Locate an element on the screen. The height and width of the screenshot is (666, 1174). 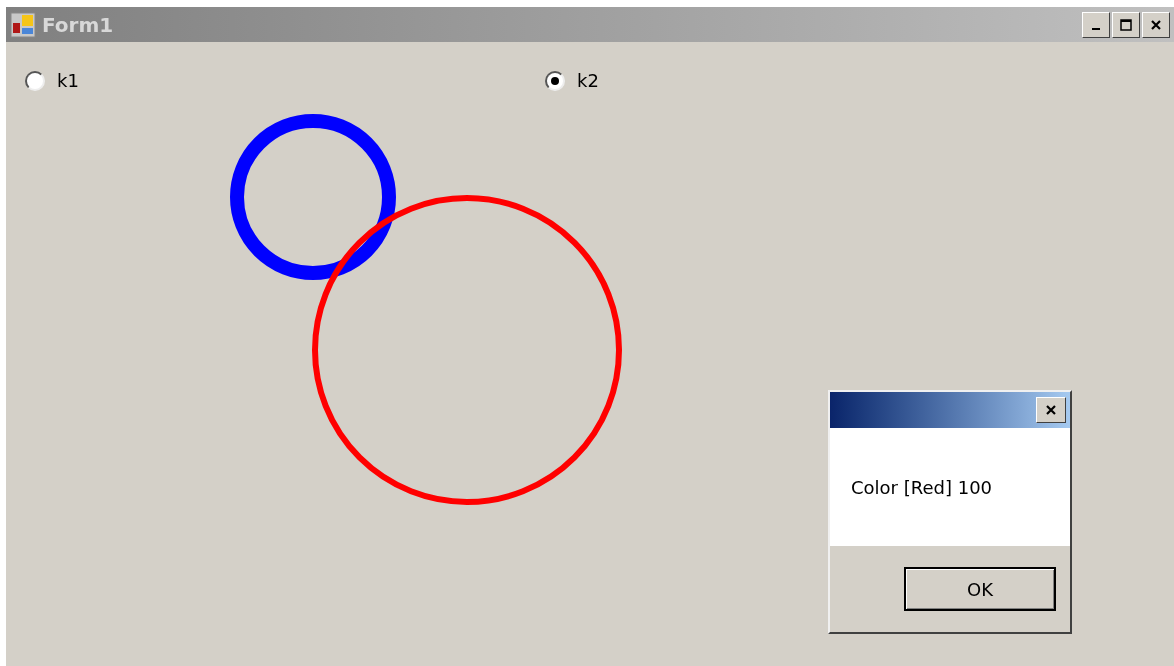
minimize-icon is located at coordinates (1096, 28).